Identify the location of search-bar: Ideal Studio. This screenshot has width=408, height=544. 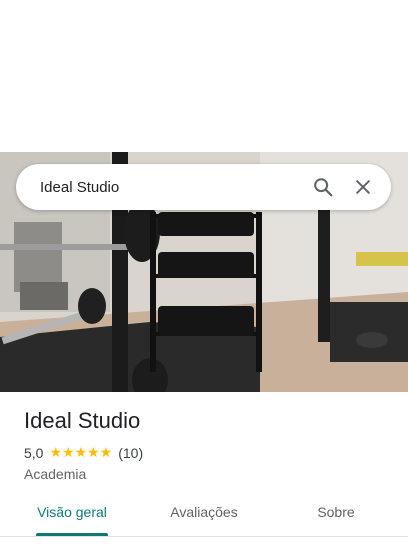
(203, 187).